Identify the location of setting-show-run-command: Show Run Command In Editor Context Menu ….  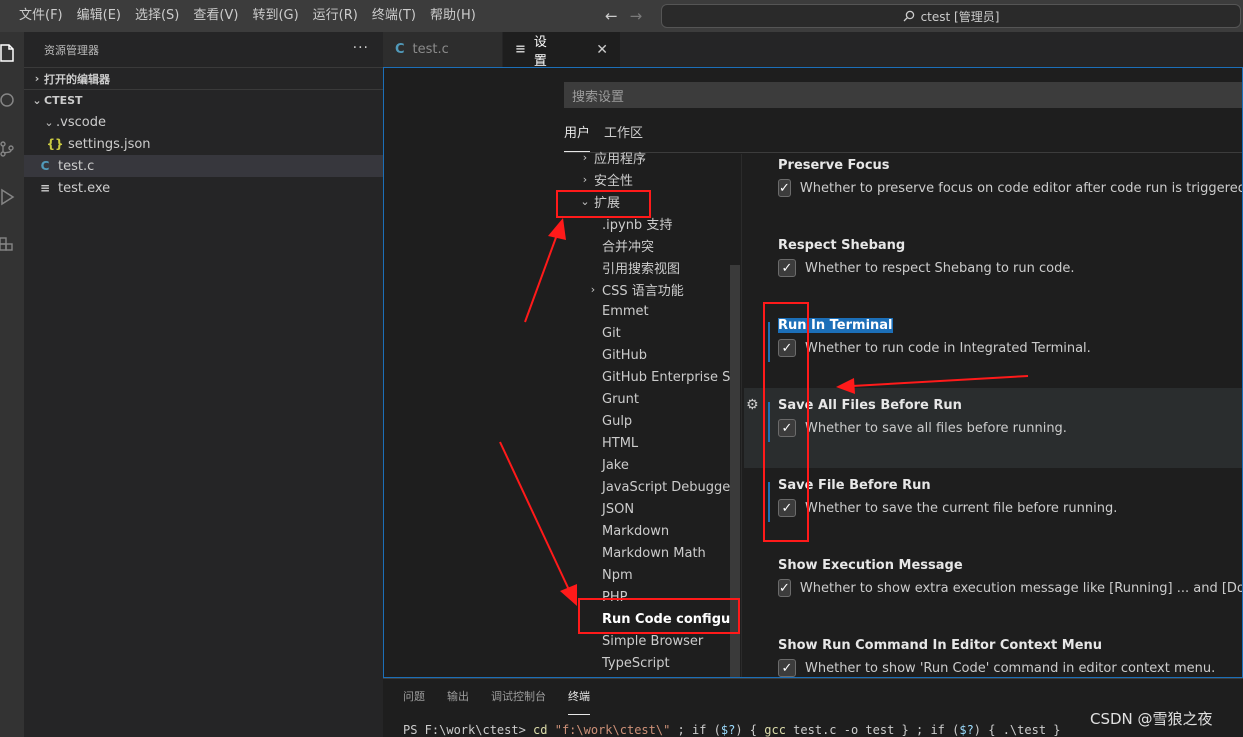
(993, 652).